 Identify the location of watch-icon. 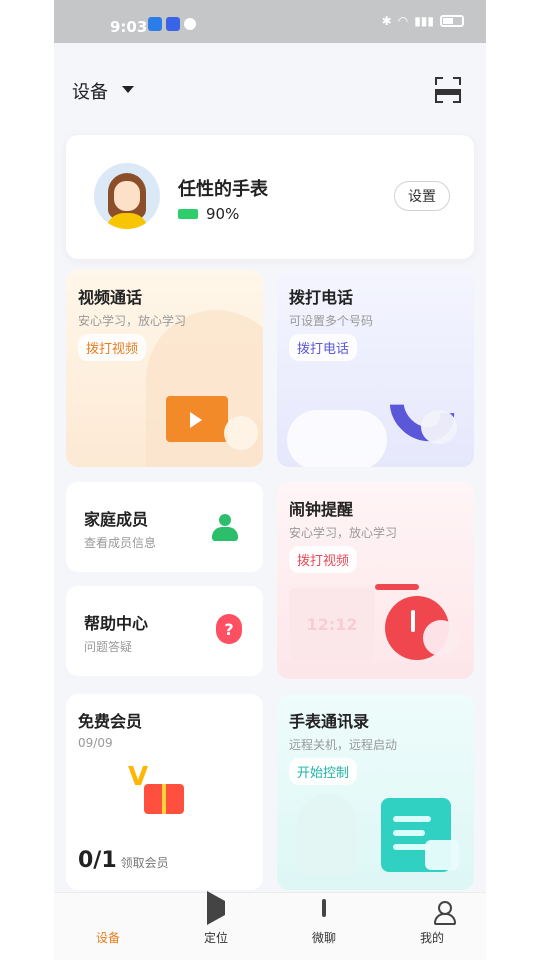
(108, 912).